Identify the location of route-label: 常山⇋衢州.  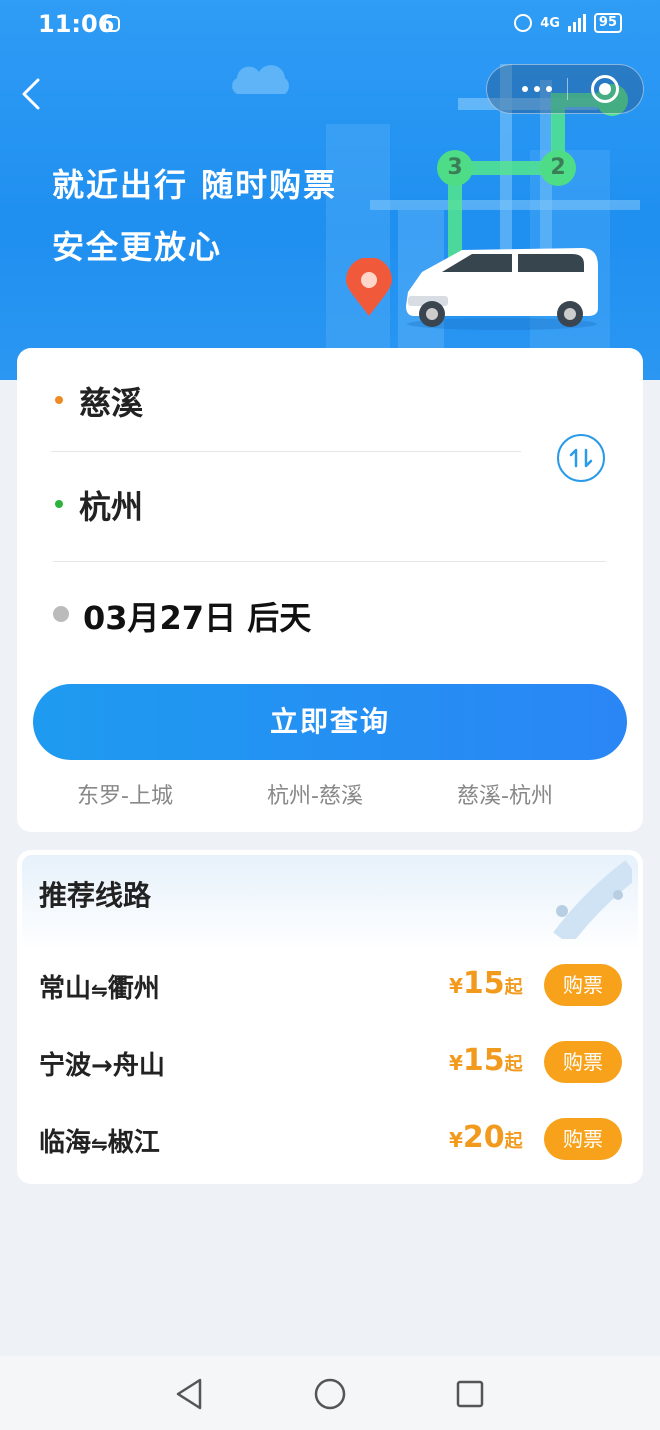
(99, 986).